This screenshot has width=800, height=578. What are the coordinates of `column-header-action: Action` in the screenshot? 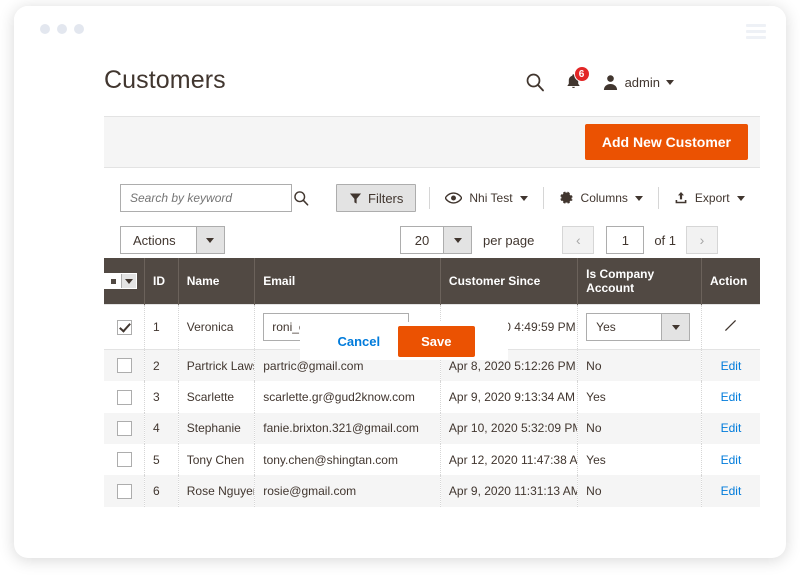 It's located at (730, 281).